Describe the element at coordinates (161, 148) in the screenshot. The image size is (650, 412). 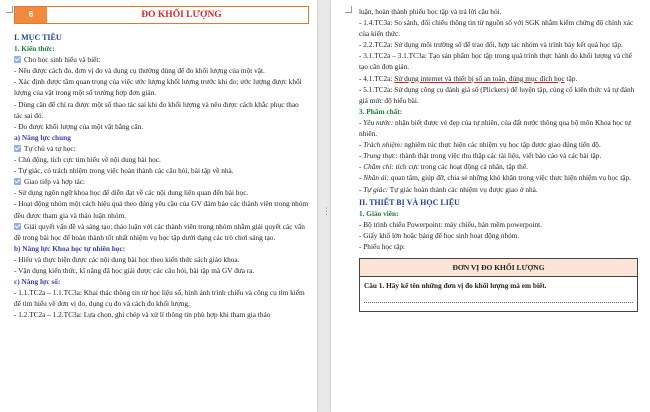
I see `checklist-item: Tự chủ và tự học:` at that location.